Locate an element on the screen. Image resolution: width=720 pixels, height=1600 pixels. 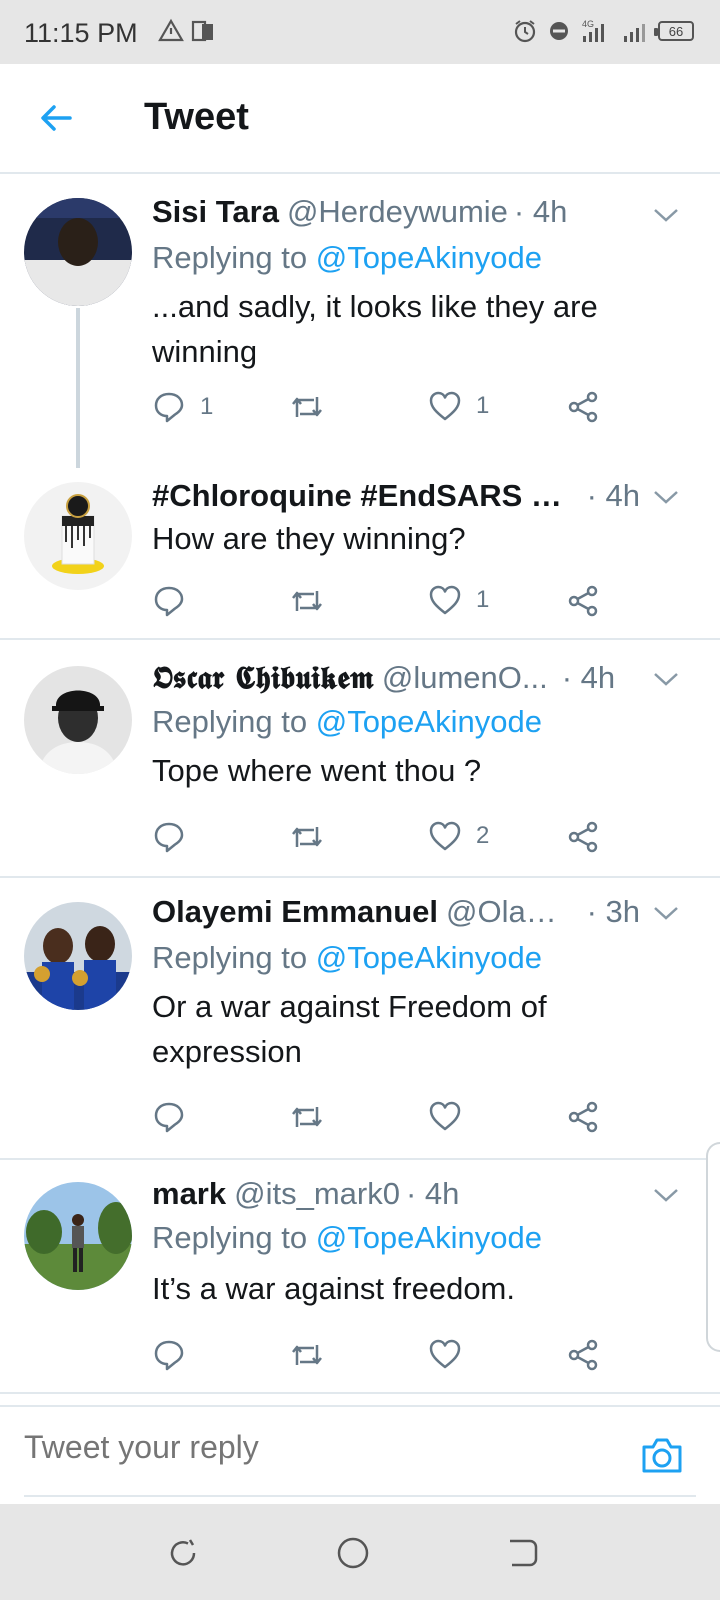
username: @Herdeywumie is located at coordinates (397, 212).